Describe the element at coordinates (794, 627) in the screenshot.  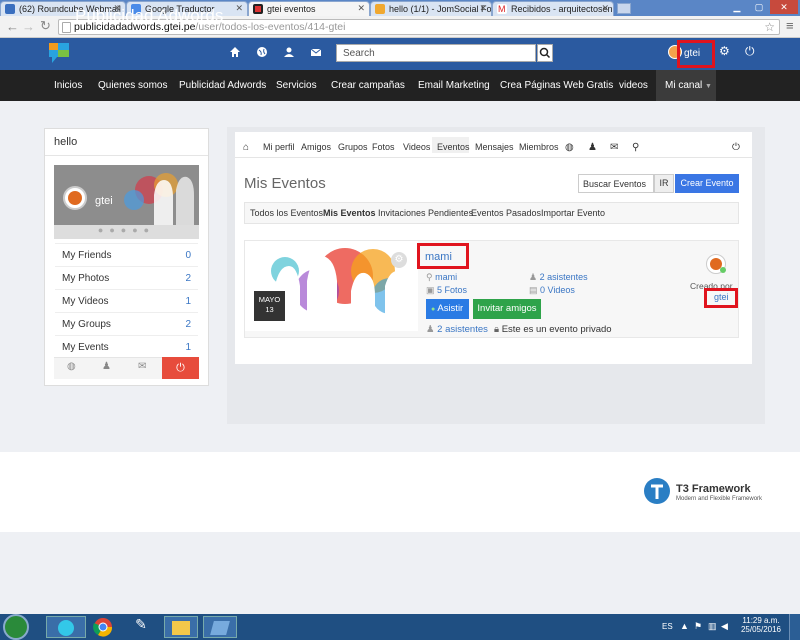
I see `show-desktop-button` at that location.